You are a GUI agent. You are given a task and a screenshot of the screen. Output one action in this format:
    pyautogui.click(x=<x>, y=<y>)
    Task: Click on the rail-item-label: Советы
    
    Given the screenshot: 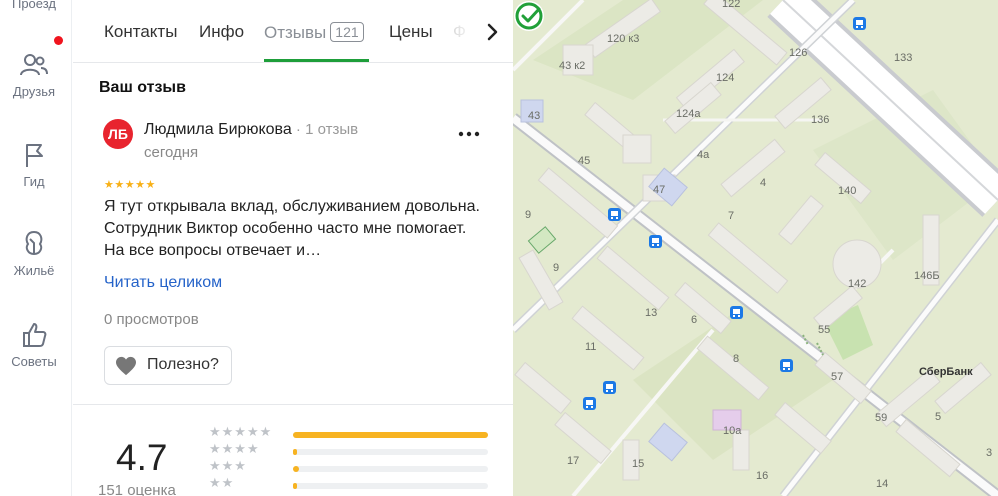 What is the action you would take?
    pyautogui.click(x=34, y=361)
    